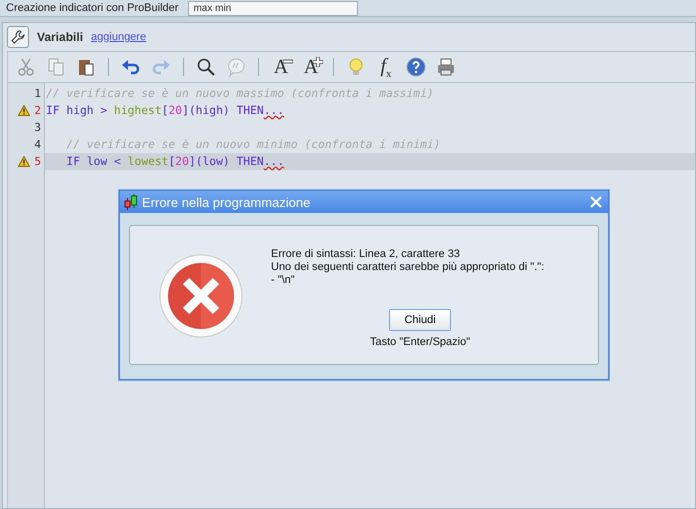 This screenshot has height=509, width=696. Describe the element at coordinates (420, 342) in the screenshot. I see `shortcut-hint: Tasto "Enter/Spazio"` at that location.